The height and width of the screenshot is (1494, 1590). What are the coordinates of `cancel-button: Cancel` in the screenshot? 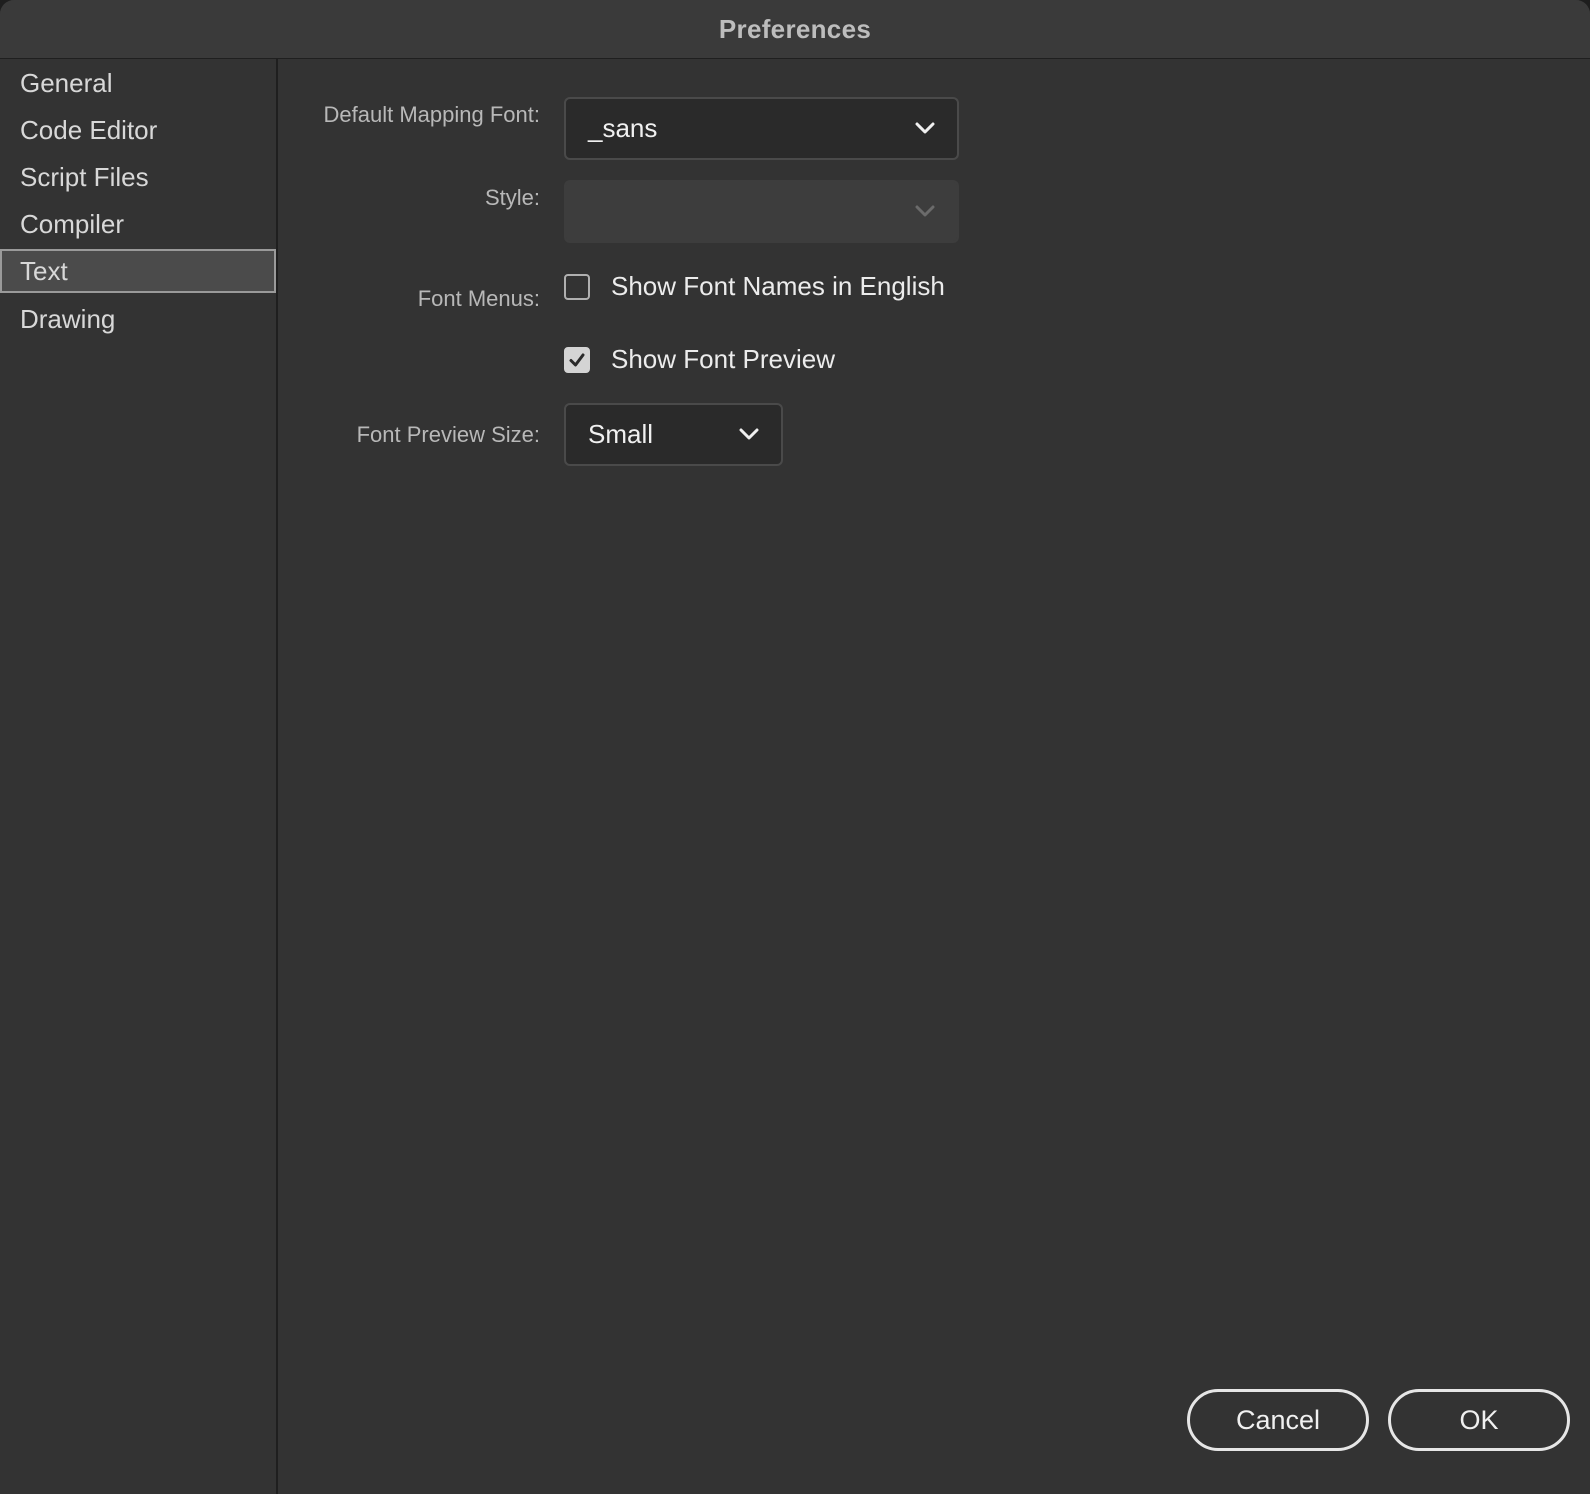 It's located at (1278, 1420).